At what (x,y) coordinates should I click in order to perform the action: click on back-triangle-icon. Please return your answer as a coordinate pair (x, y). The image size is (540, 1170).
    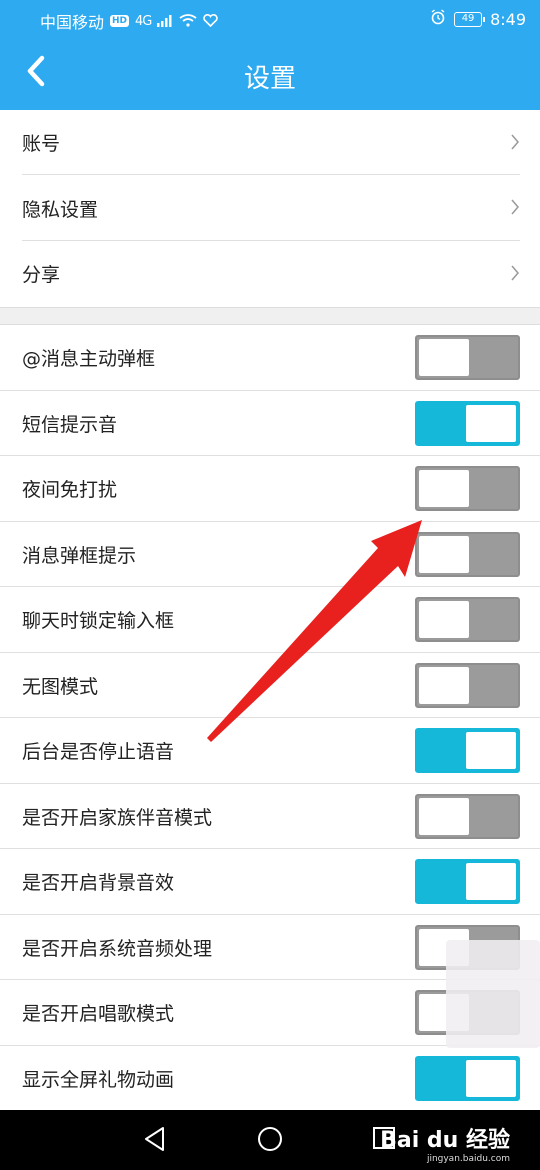
    Looking at the image, I should click on (155, 1141).